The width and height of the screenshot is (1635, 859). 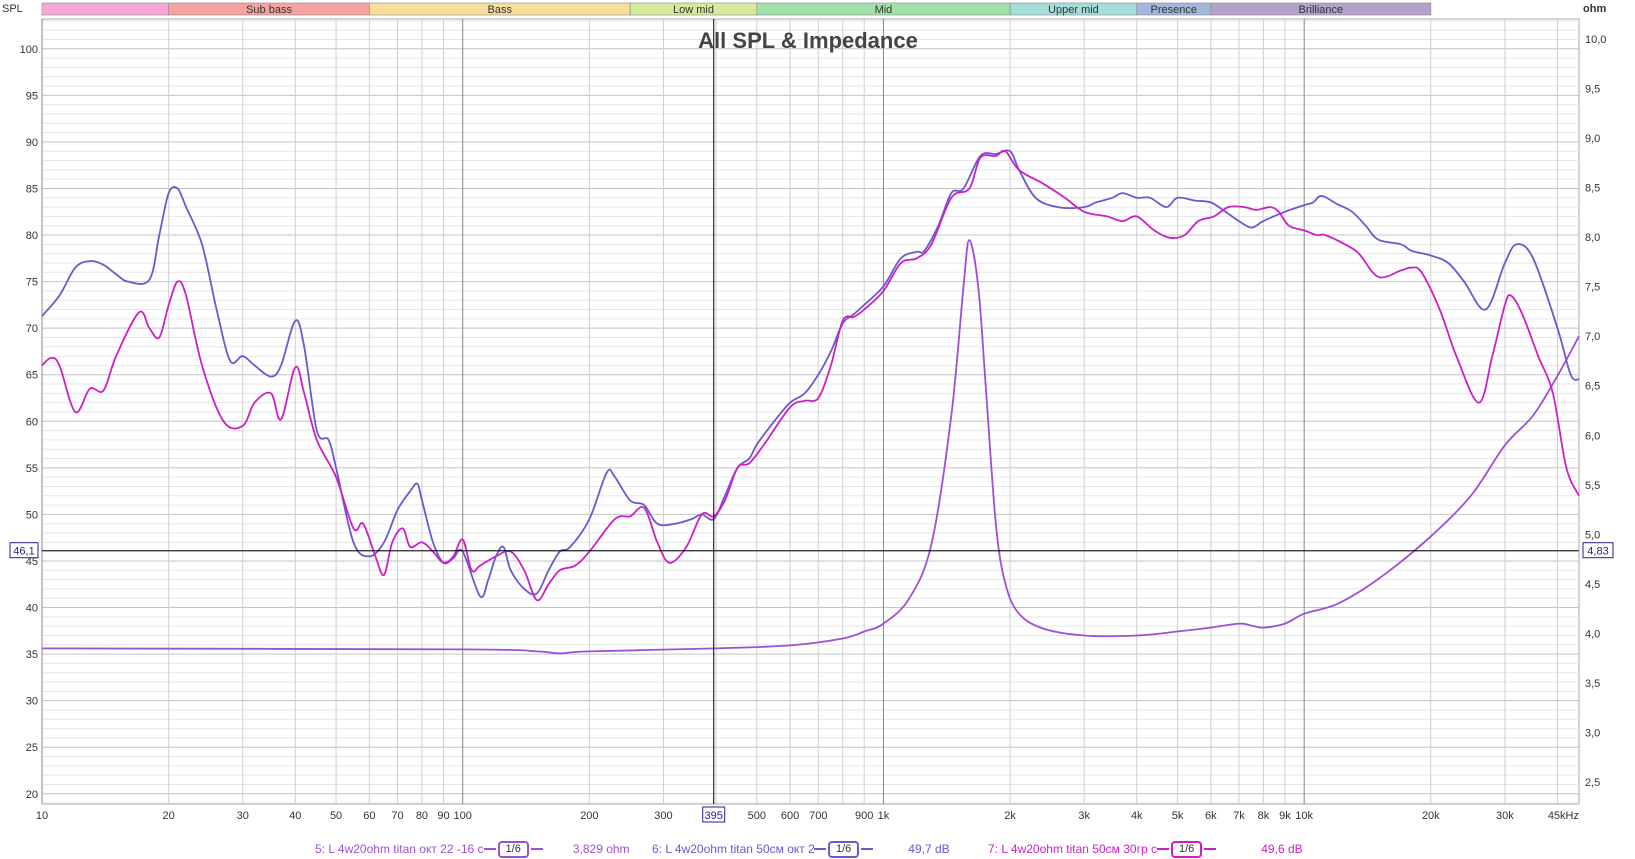 I want to click on x-tick-label: 3k, so click(x=1084, y=816).